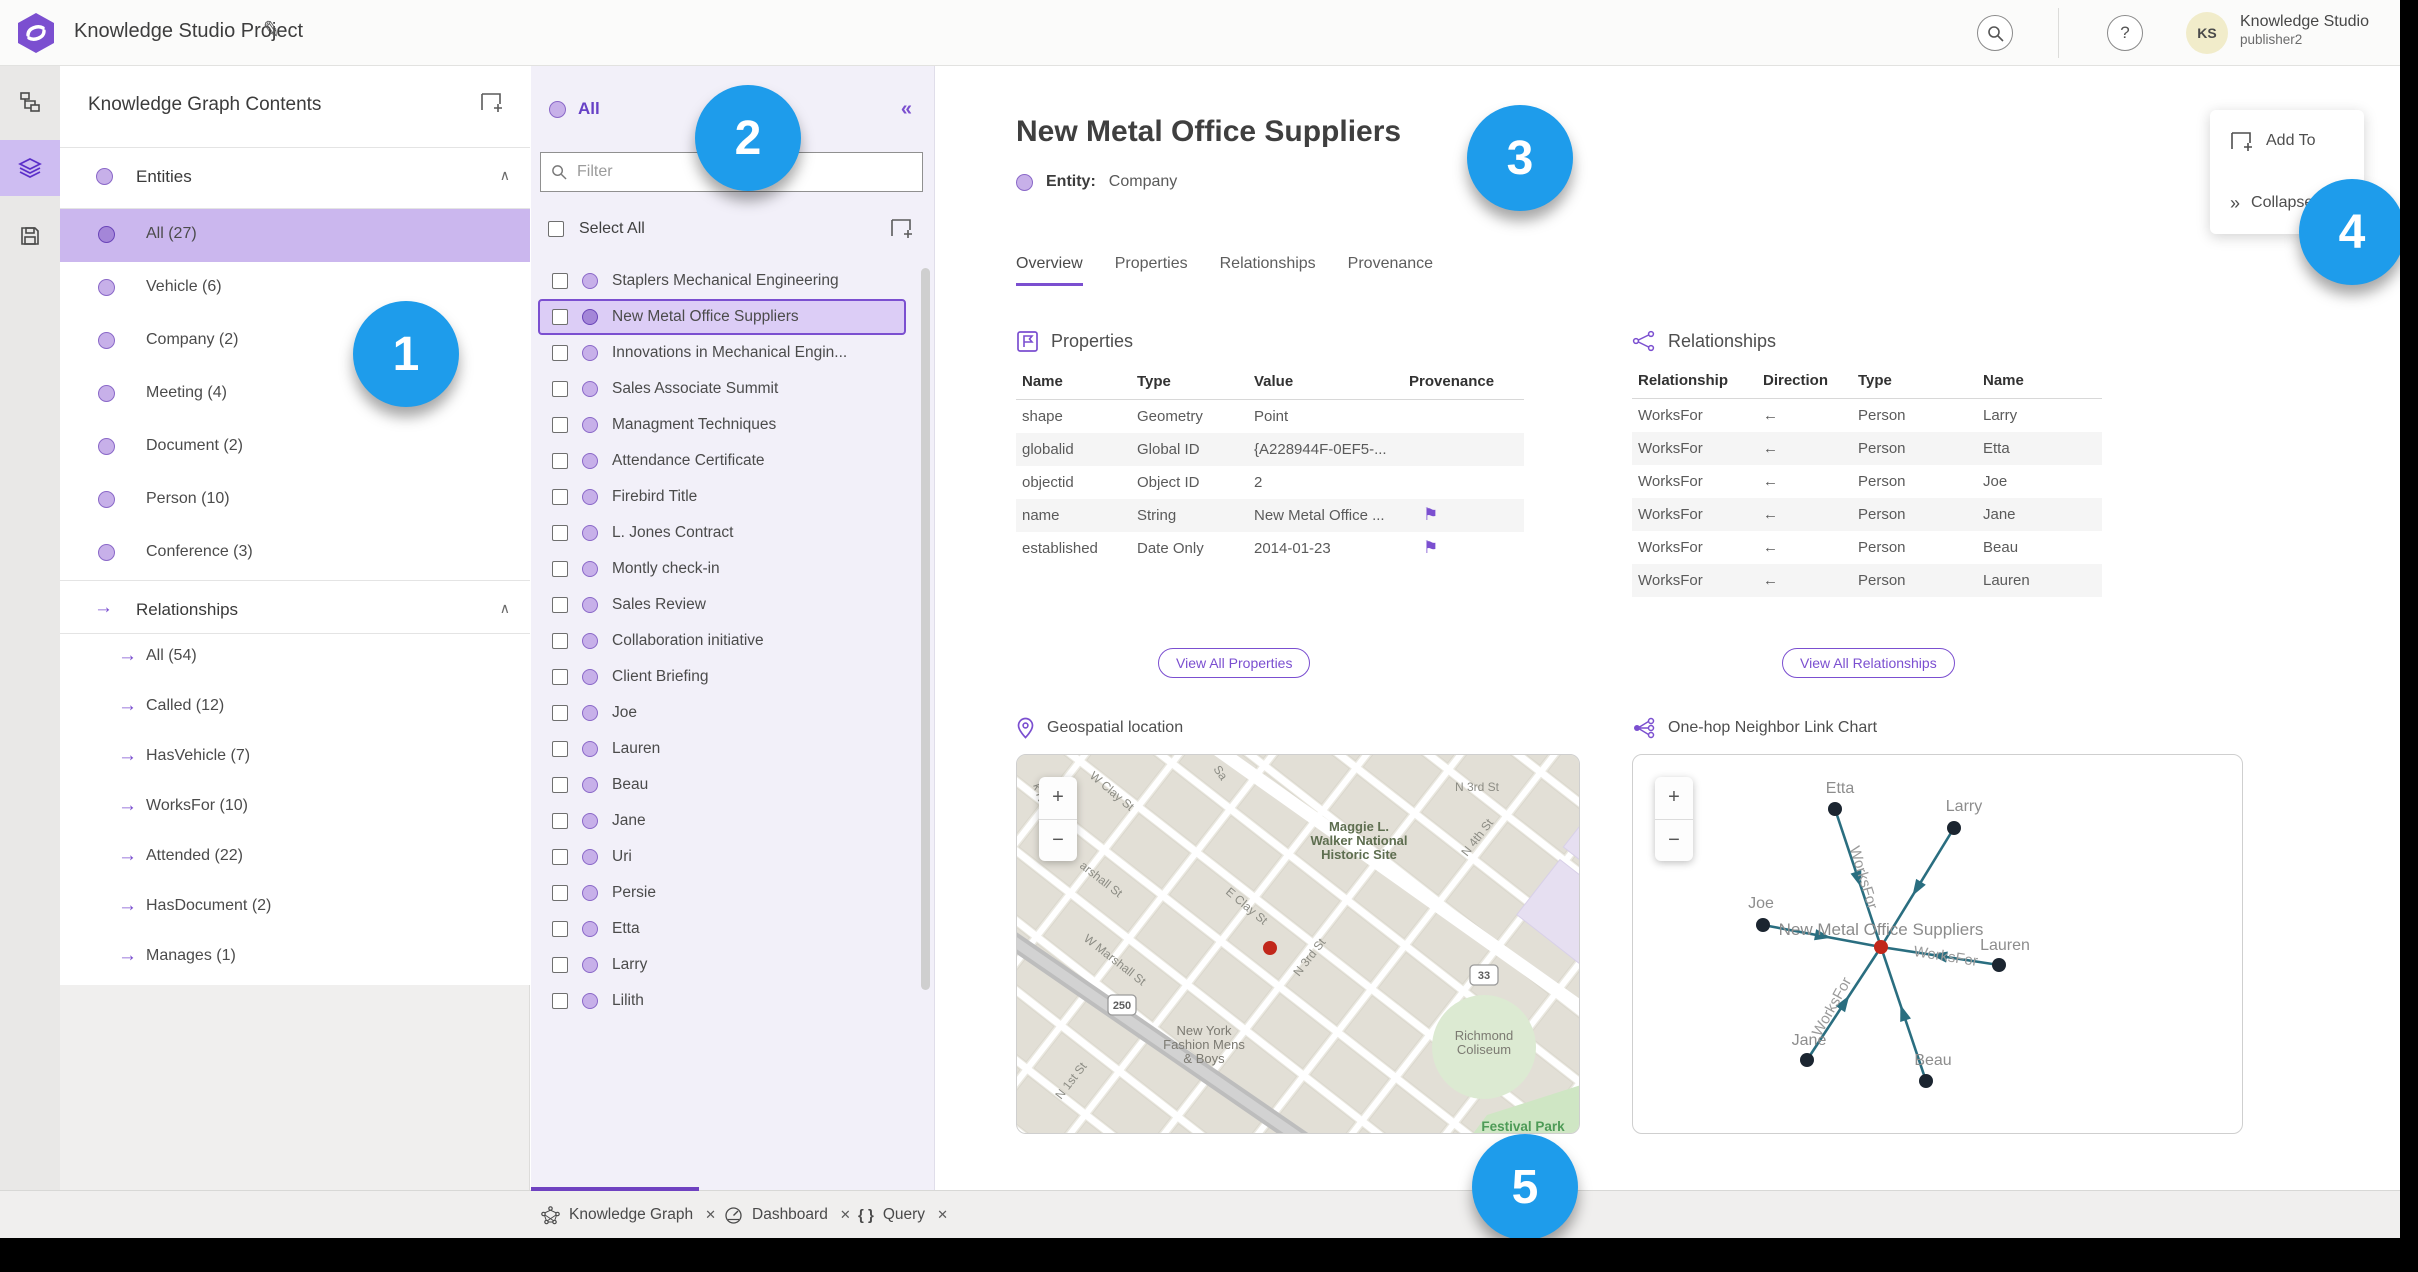 This screenshot has height=1272, width=2418. Describe the element at coordinates (2207, 33) in the screenshot. I see `avatar: KS` at that location.